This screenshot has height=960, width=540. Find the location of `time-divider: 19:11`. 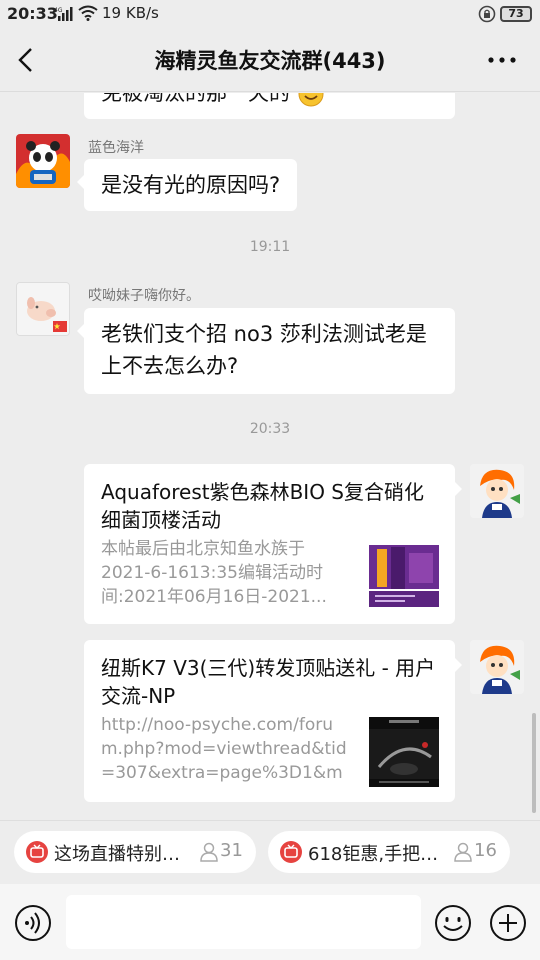

time-divider: 19:11 is located at coordinates (270, 247).